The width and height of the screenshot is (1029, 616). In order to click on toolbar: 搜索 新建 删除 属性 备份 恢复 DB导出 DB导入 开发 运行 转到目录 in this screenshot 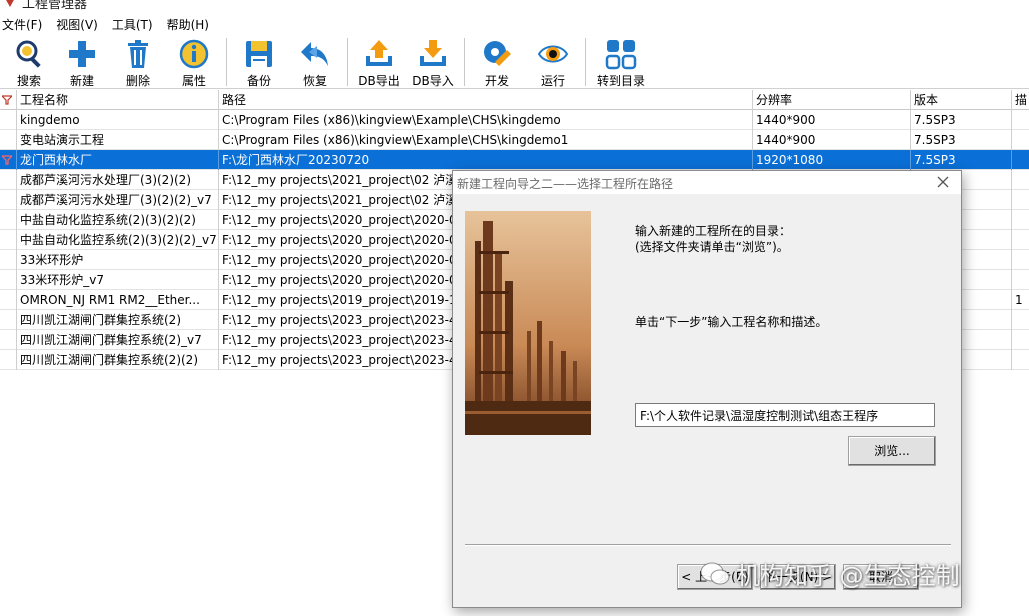, I will do `click(514, 62)`.